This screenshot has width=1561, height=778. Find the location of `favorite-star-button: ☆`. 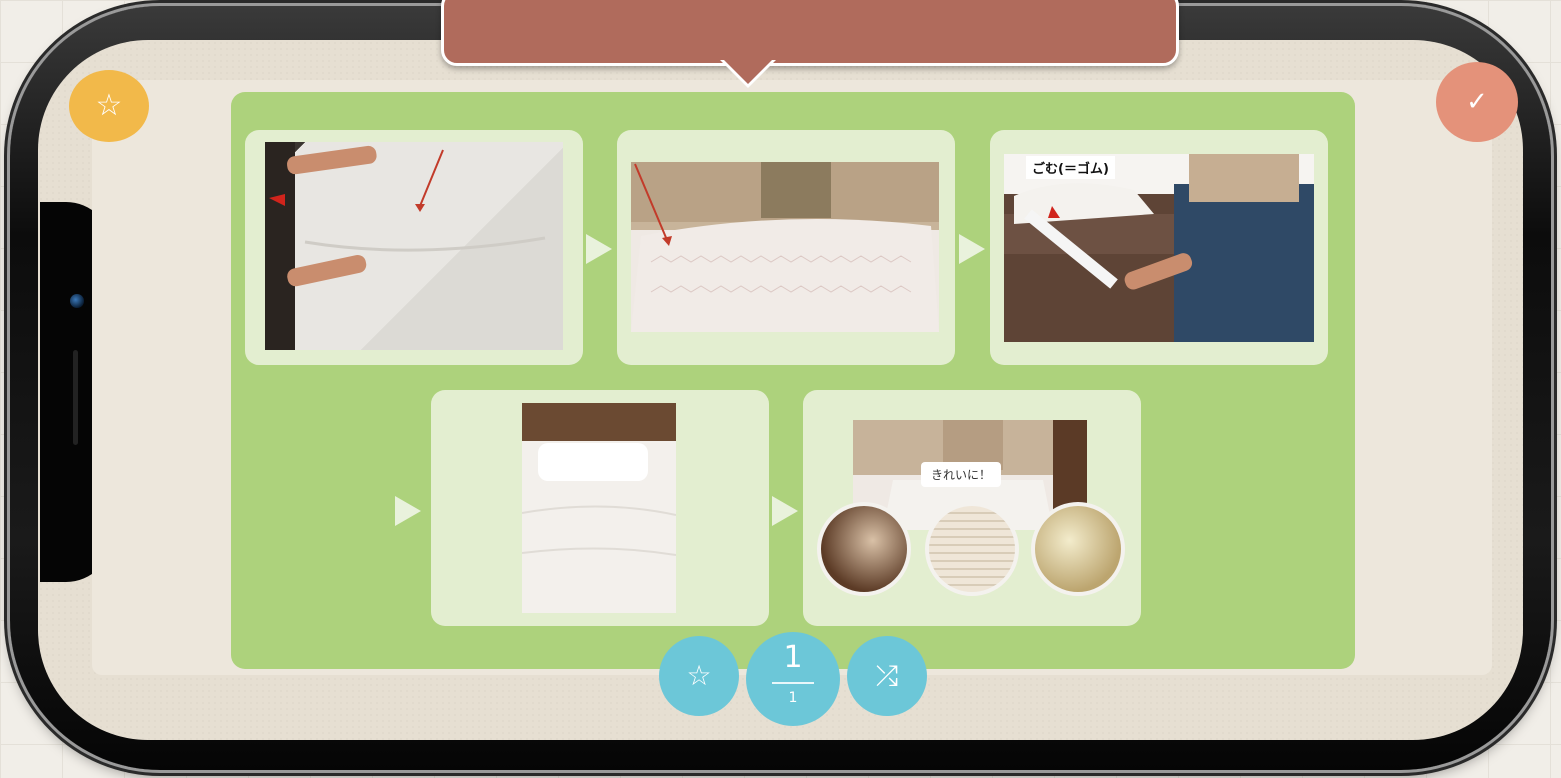

favorite-star-button: ☆ is located at coordinates (109, 106).